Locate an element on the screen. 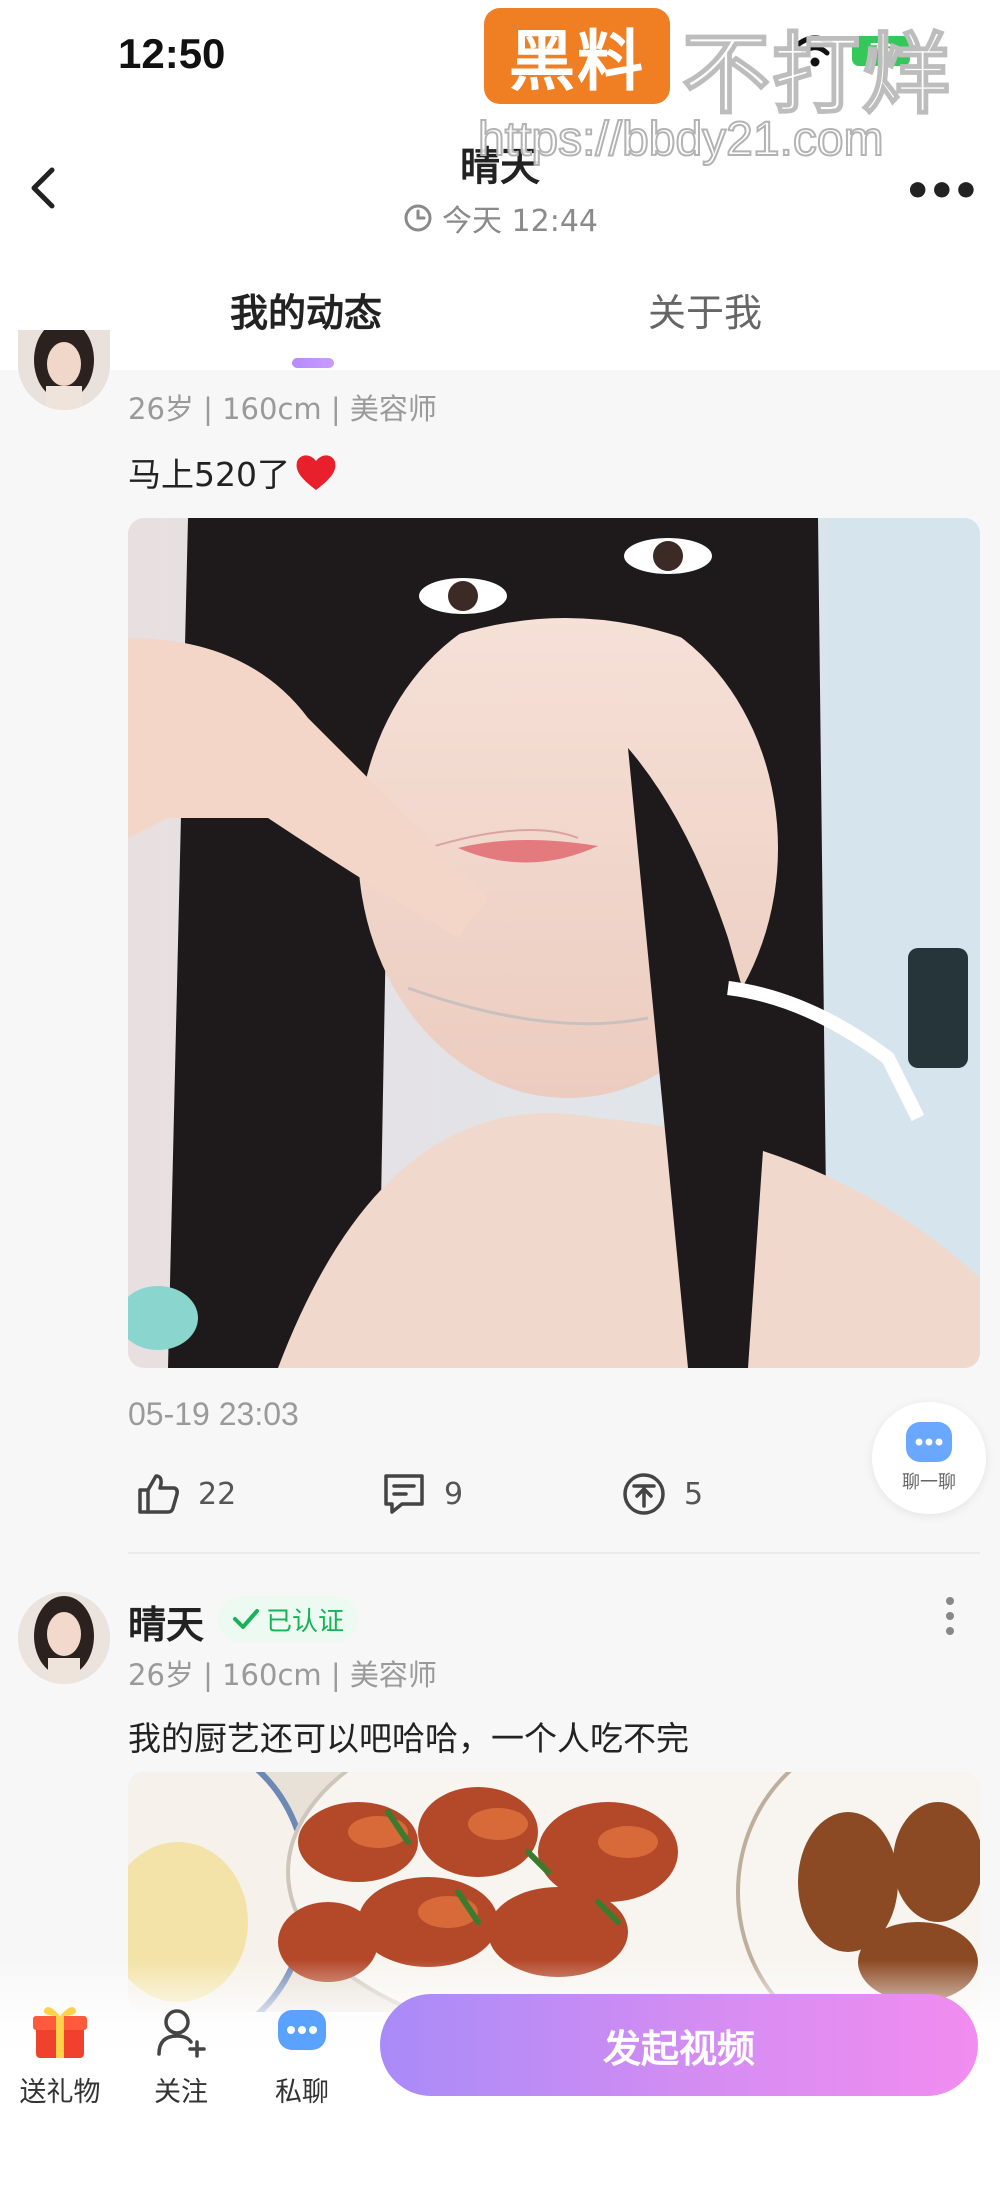 Image resolution: width=1000 pixels, height=2186 pixels. post-text: 马上520了 is located at coordinates (233, 472).